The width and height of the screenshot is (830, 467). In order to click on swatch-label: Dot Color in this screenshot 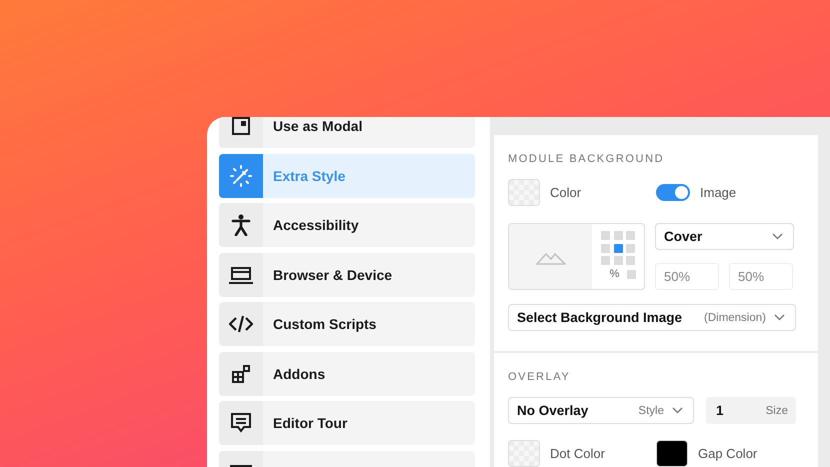, I will do `click(577, 453)`.